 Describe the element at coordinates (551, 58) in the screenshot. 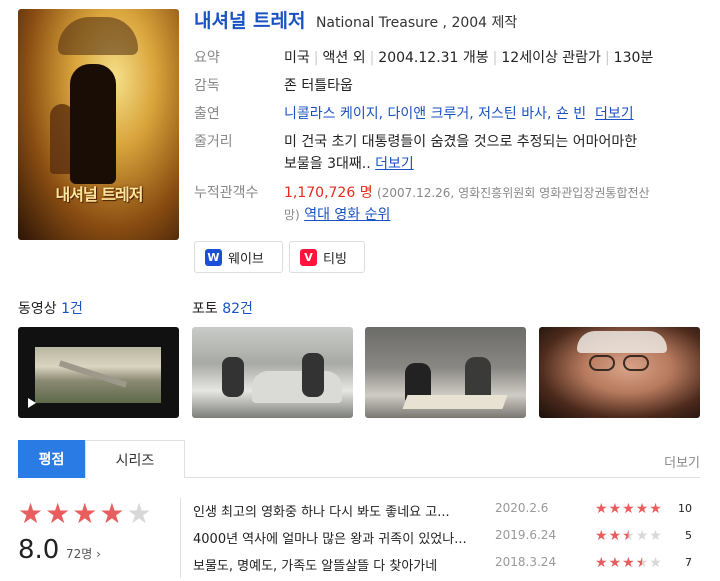

I see `summary-age-rating: 12세이상 관람가` at that location.